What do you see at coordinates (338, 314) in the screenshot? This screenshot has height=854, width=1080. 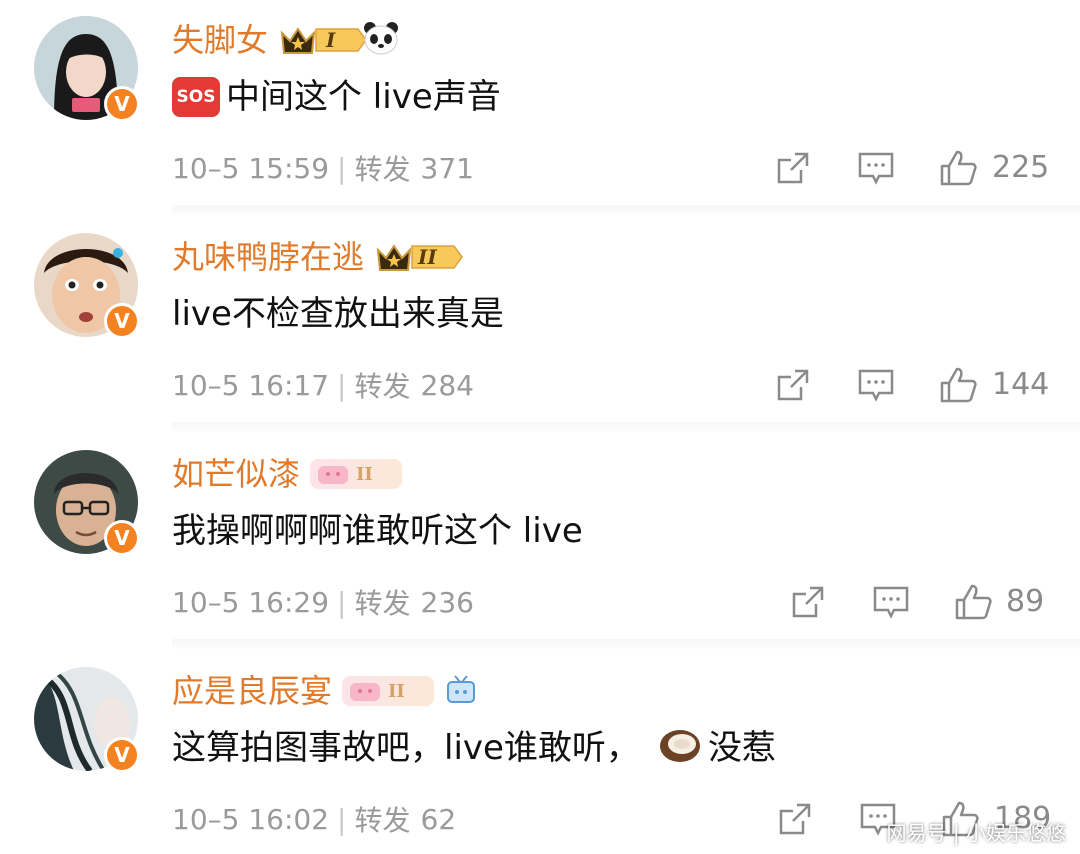 I see `comment-text: live不检查放出来真是` at bounding box center [338, 314].